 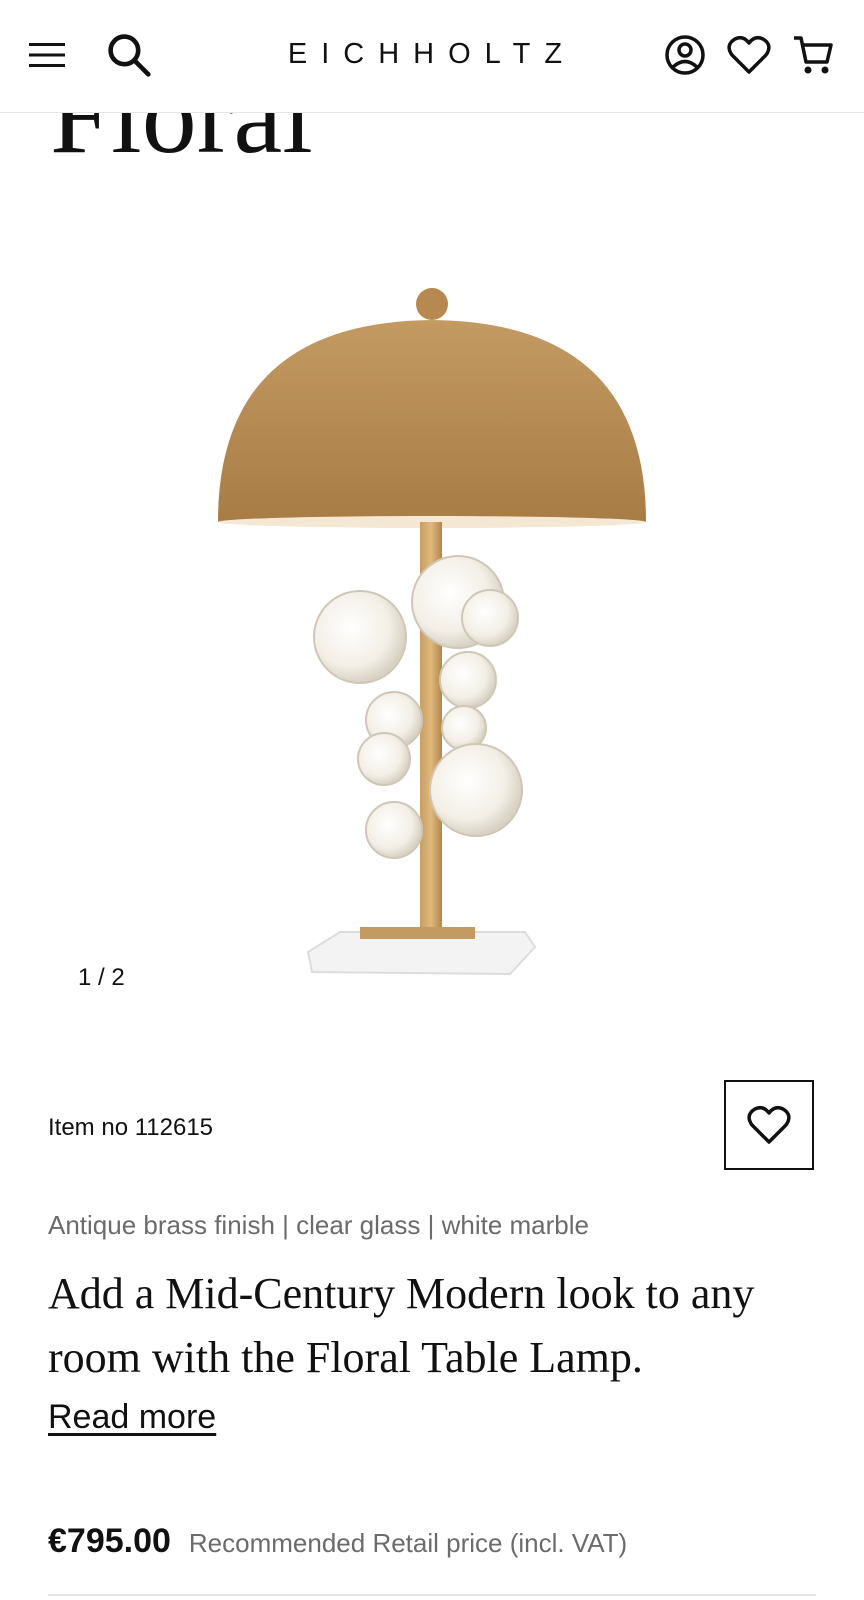 I want to click on item-number: Item no 112615, so click(x=131, y=1127).